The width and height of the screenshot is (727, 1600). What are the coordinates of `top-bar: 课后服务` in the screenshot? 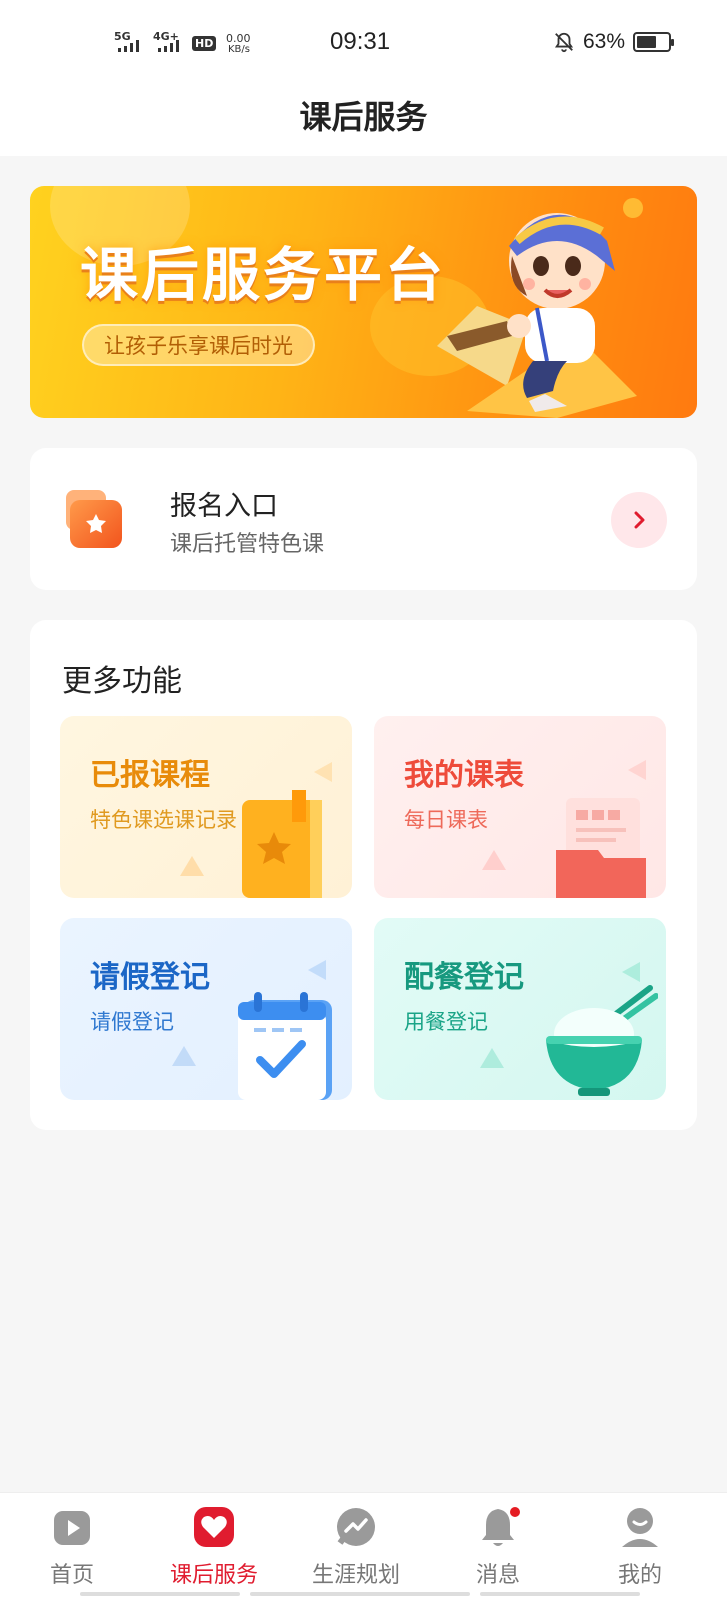 It's located at (363, 117).